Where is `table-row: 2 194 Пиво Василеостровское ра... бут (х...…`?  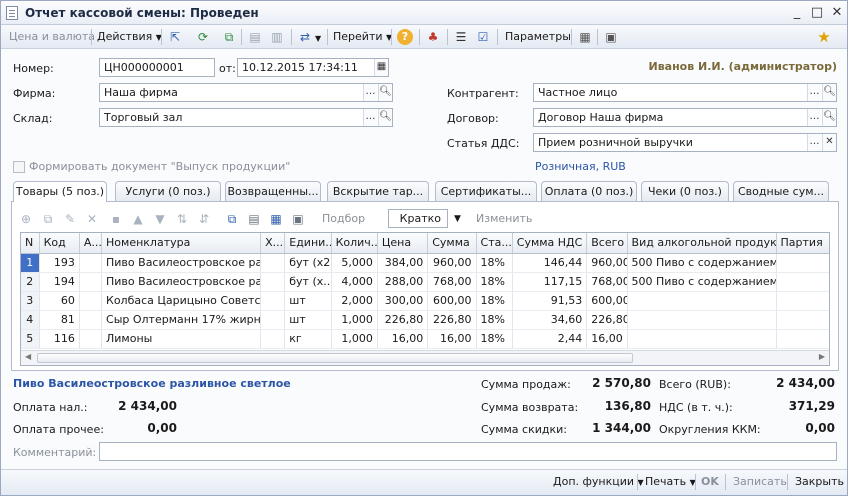 table-row: 2 194 Пиво Василеостровское ра... бут (х...… is located at coordinates (425, 282).